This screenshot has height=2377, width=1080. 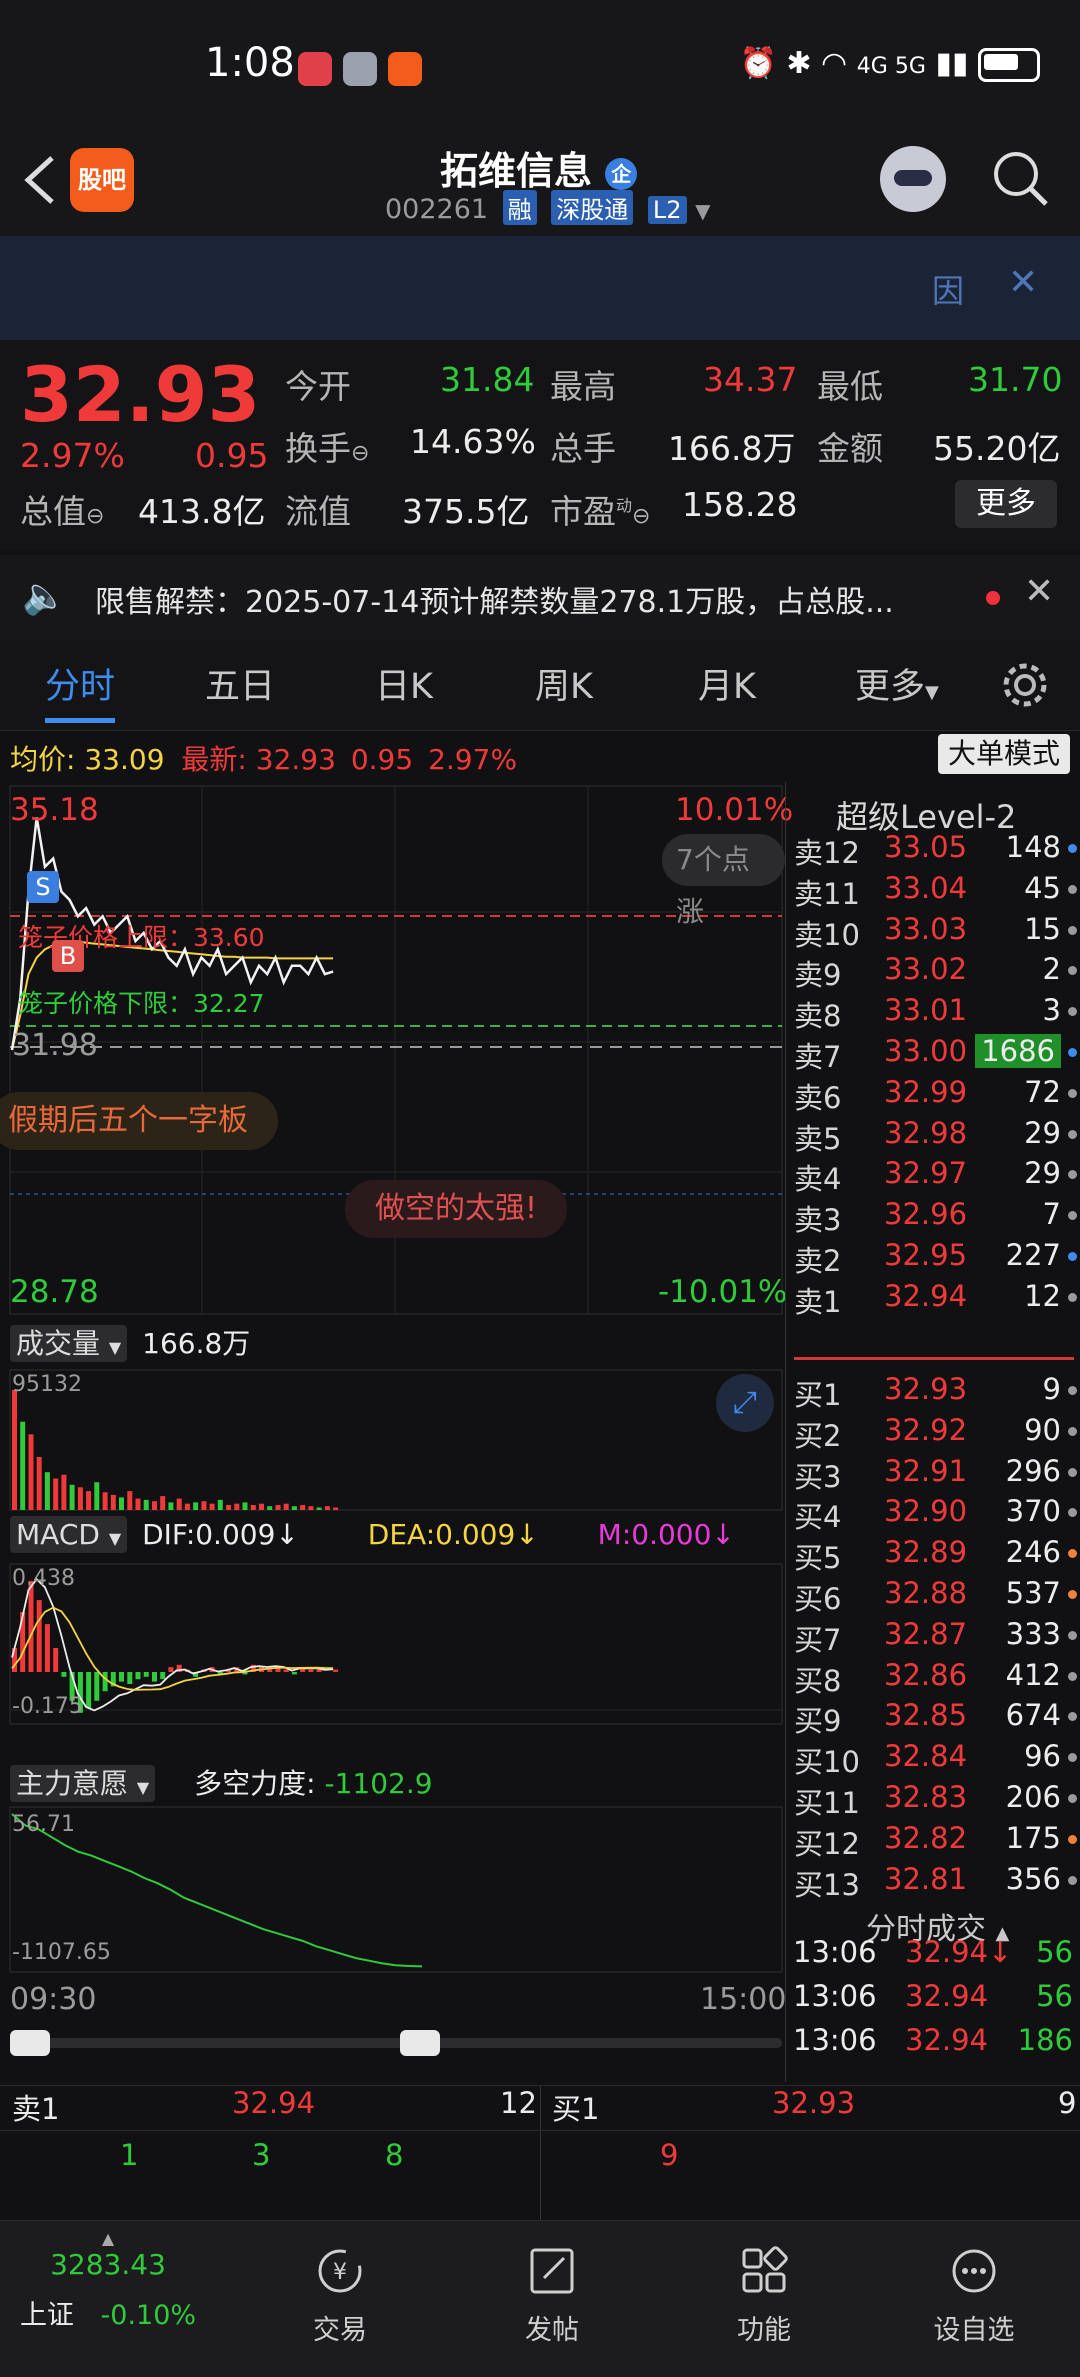 What do you see at coordinates (936, 850) in the screenshot?
I see `sell-level-row: 卖12 33.05 148` at bounding box center [936, 850].